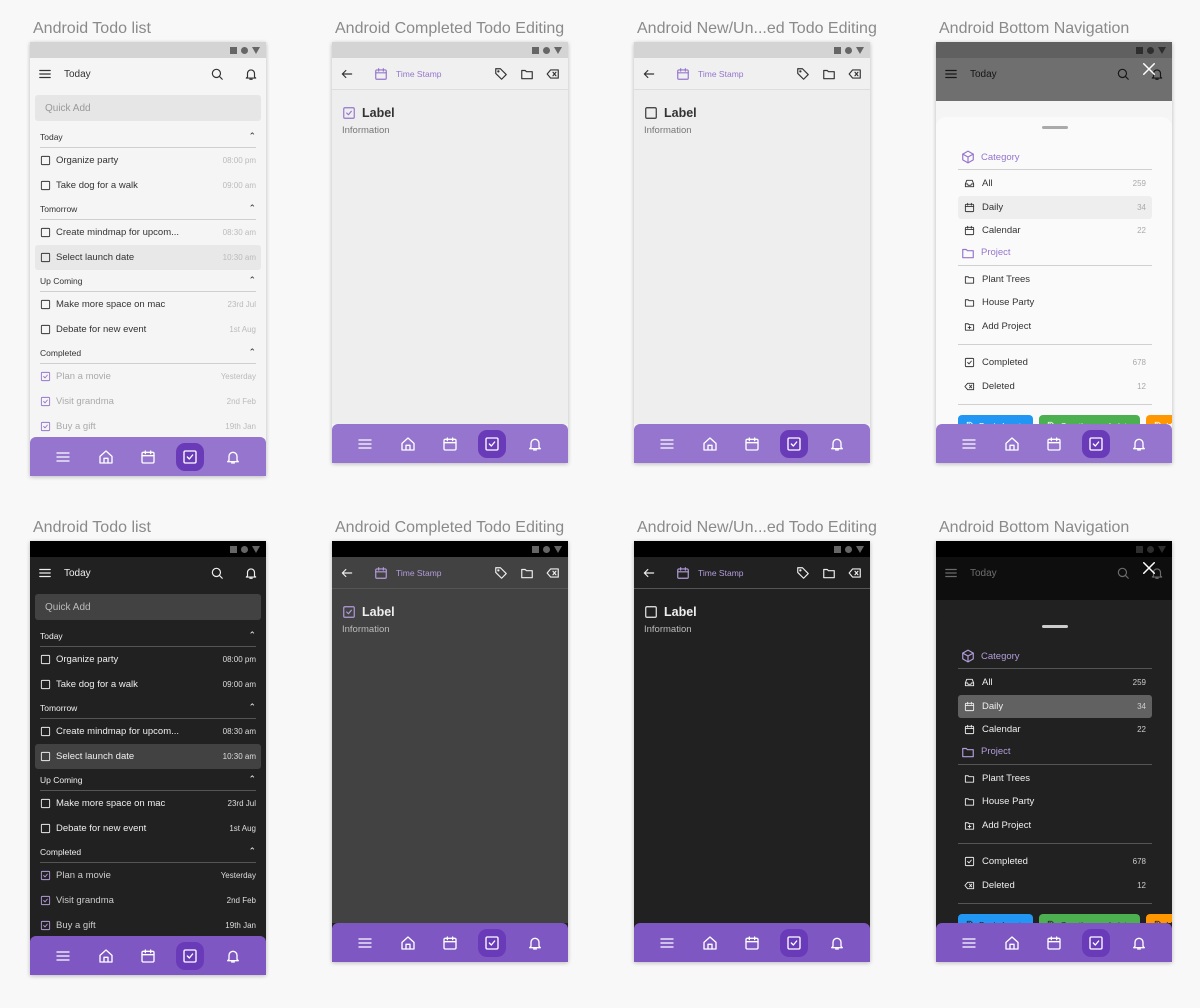 The width and height of the screenshot is (1200, 1008). What do you see at coordinates (1055, 207) in the screenshot?
I see `category-item: Daily 34` at bounding box center [1055, 207].